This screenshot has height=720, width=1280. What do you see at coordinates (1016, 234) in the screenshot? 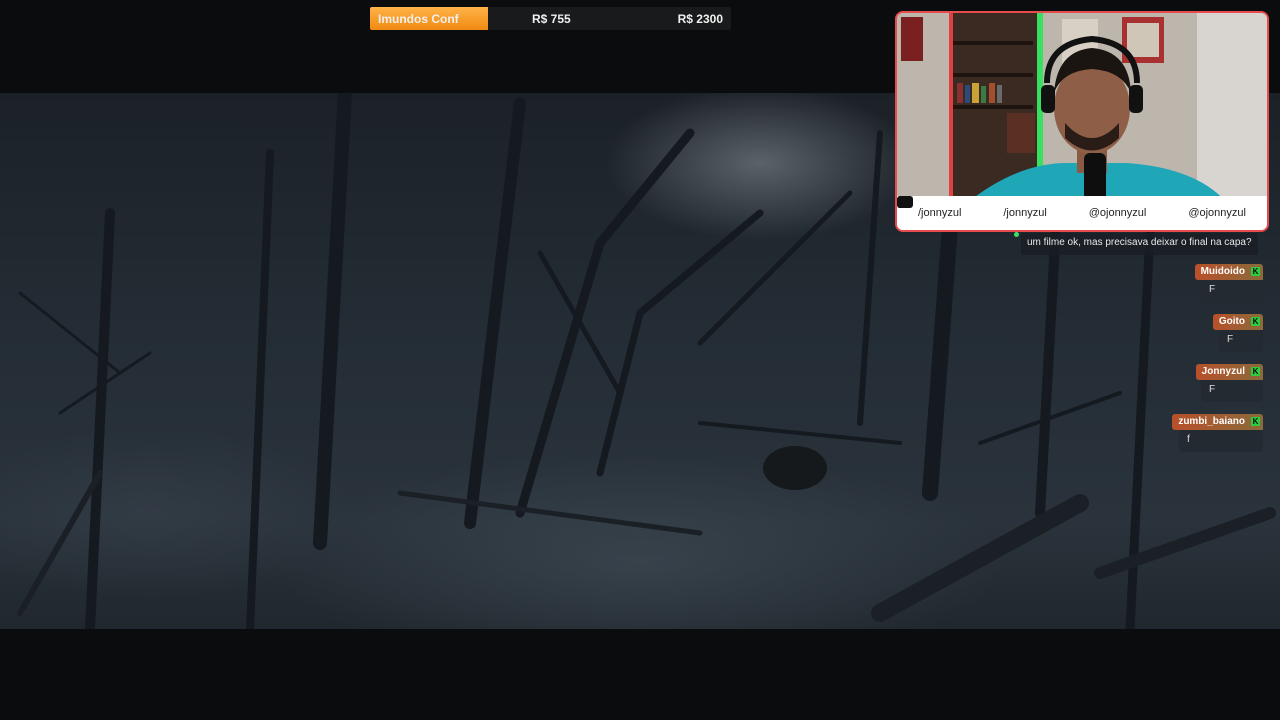
I see `chat-status-dot` at bounding box center [1016, 234].